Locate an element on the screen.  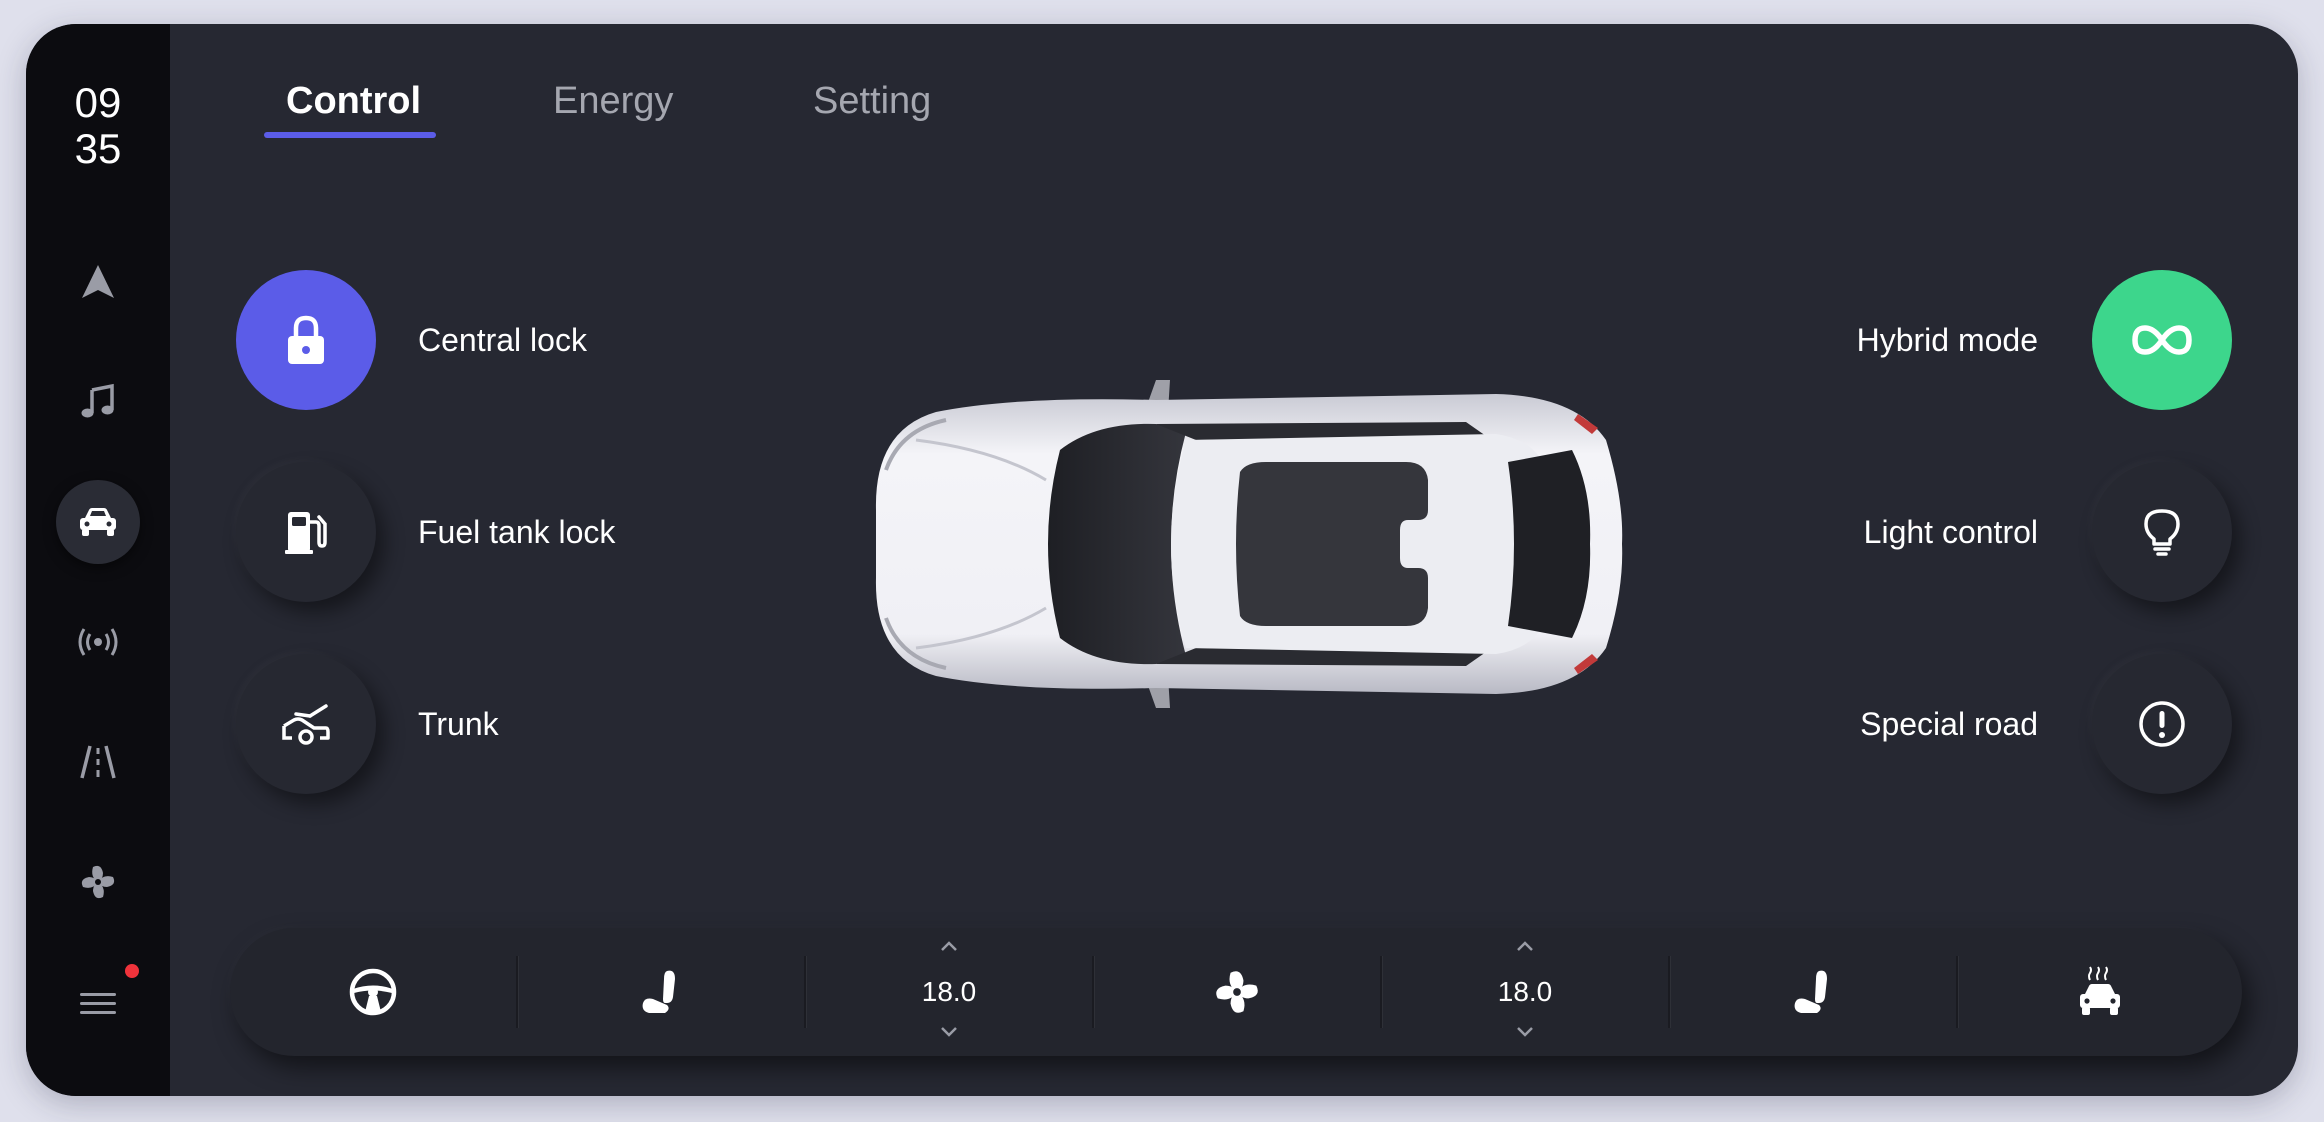
passenger-temperature-control: 18.0 is located at coordinates (1525, 992).